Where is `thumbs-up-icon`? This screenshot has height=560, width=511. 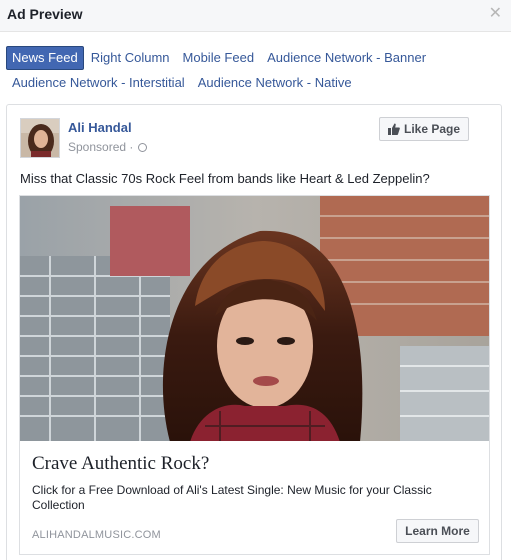
thumbs-up-icon is located at coordinates (393, 129).